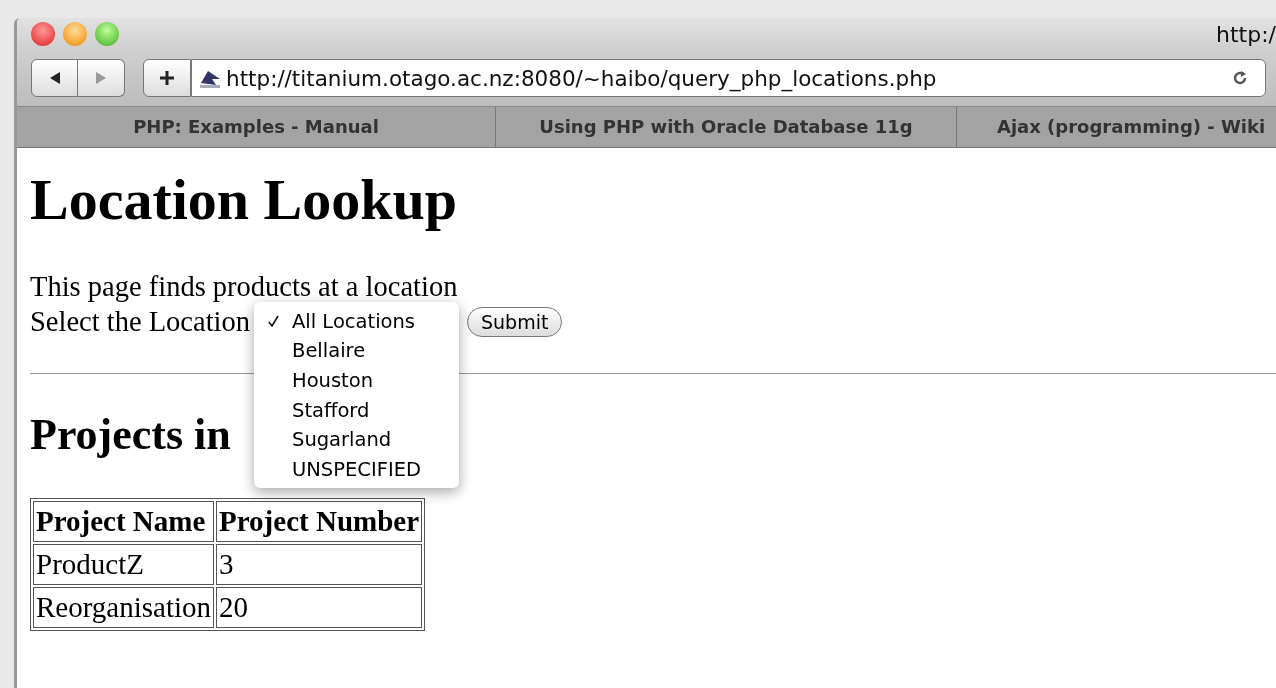 The image size is (1276, 688). I want to click on table-cell: 3, so click(319, 564).